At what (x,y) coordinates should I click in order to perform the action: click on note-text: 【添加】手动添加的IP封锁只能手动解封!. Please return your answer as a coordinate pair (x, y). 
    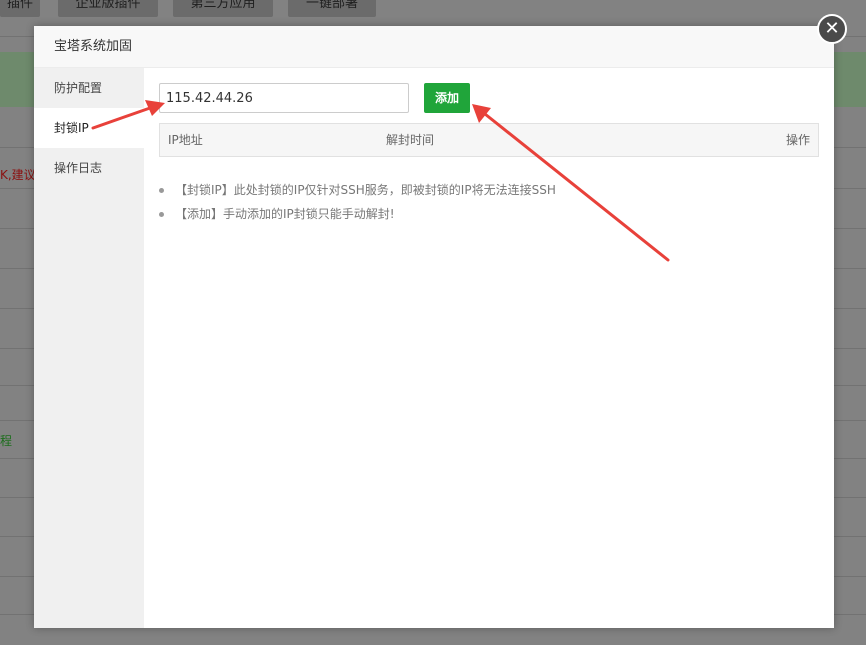
    Looking at the image, I should click on (285, 214).